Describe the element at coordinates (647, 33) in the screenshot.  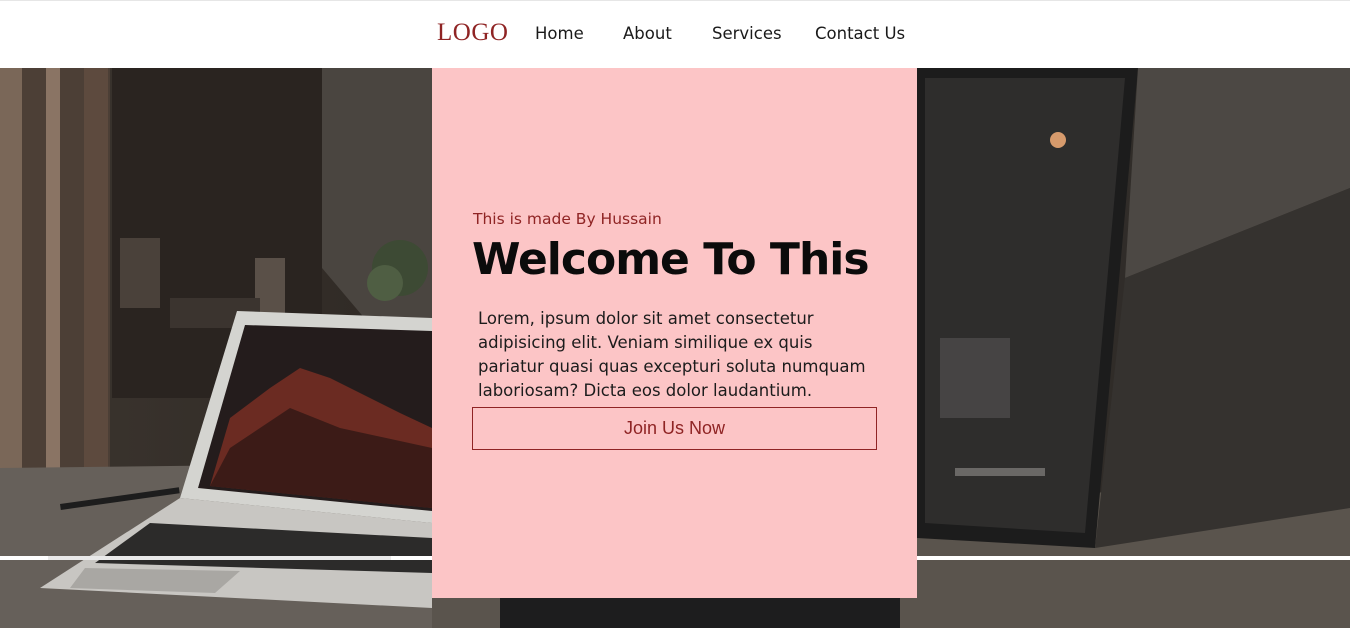
I see `nav-link-about: About` at that location.